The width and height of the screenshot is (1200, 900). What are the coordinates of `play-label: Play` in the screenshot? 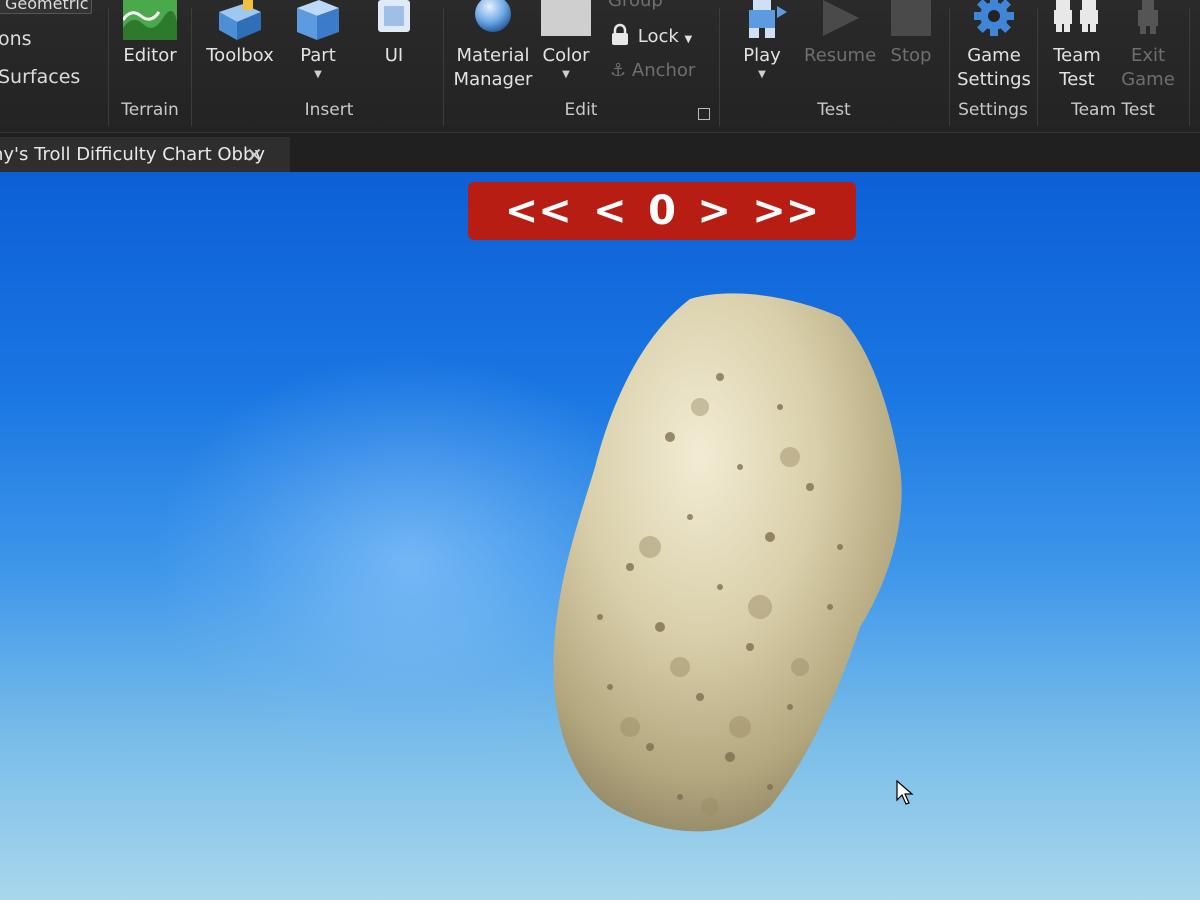 It's located at (762, 55).